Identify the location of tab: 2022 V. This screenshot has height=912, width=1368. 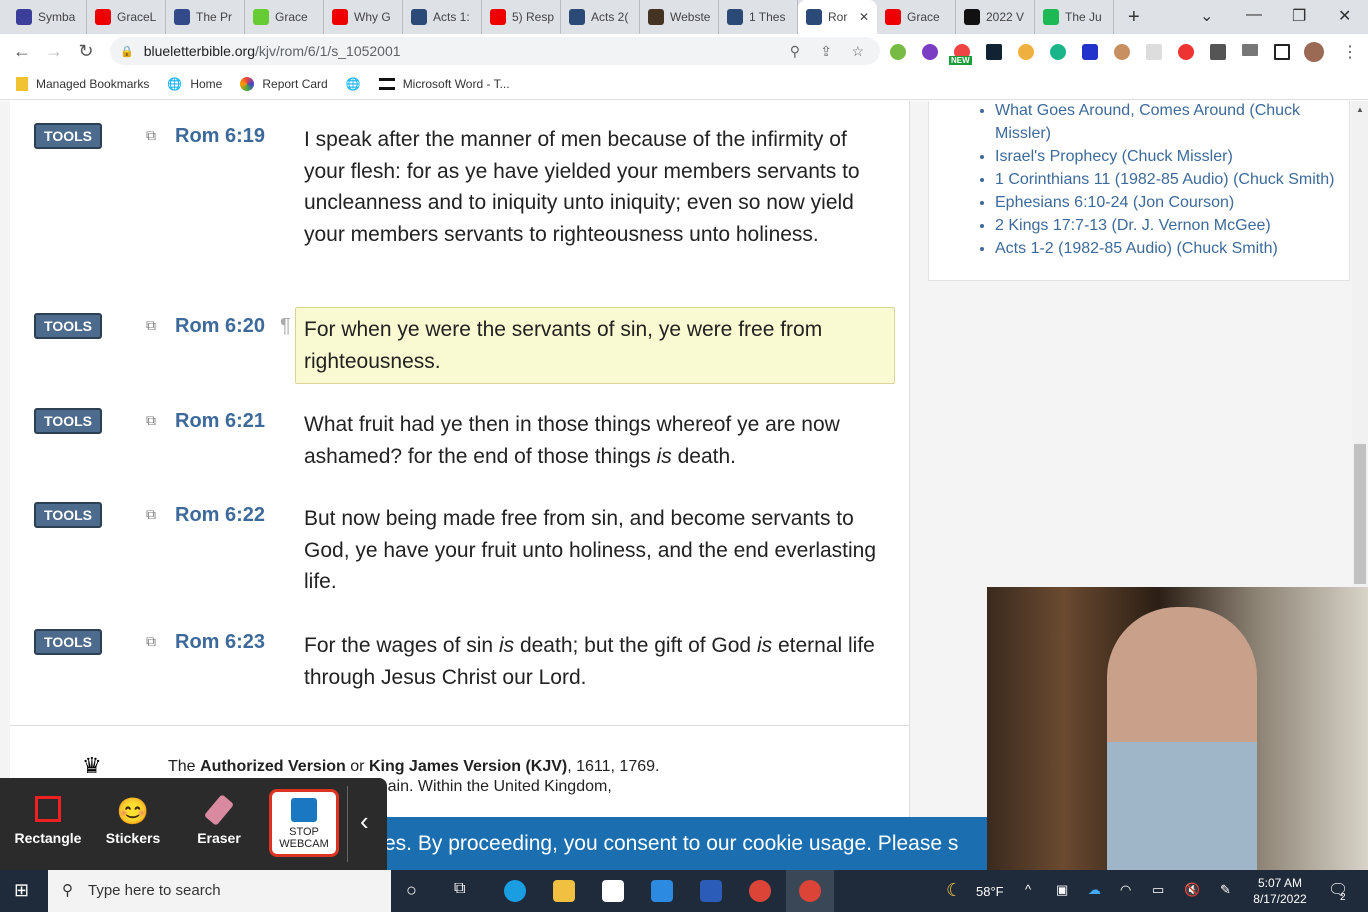
(995, 17).